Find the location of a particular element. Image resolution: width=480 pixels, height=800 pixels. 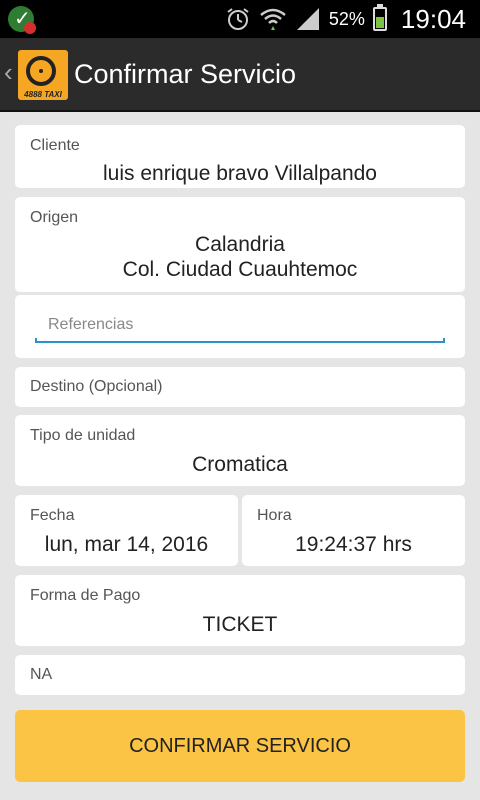

destino-label: Destino (Opcional) is located at coordinates (96, 386).